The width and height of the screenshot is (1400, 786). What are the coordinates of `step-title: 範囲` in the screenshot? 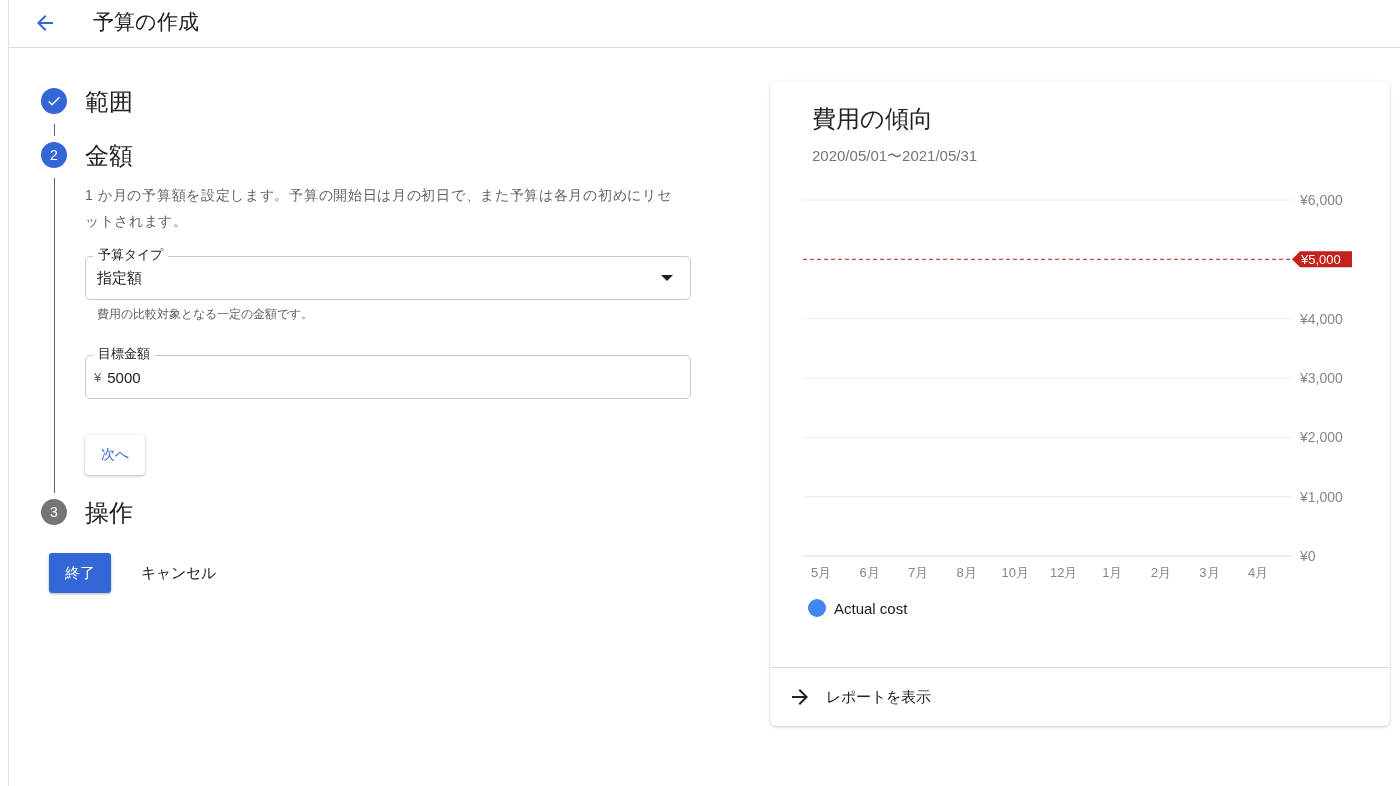 It's located at (109, 102).